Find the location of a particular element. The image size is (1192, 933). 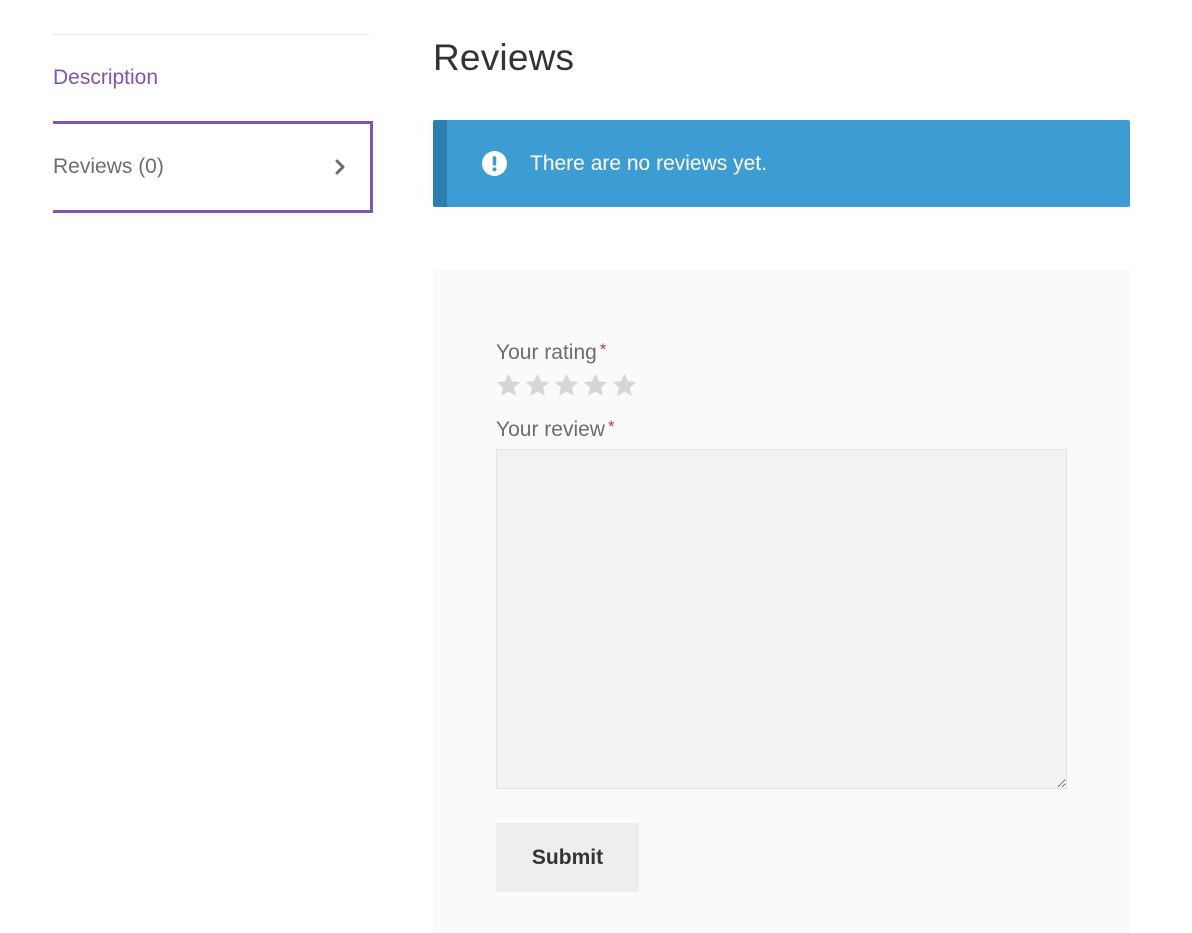

no-reviews-notice: There are no reviews yet. is located at coordinates (781, 163).